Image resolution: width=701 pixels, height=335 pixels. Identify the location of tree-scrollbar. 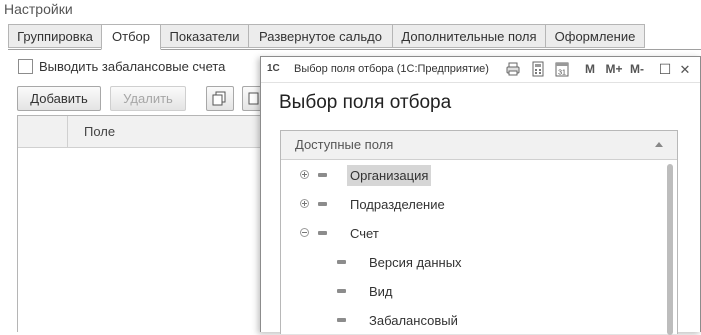
(670, 247).